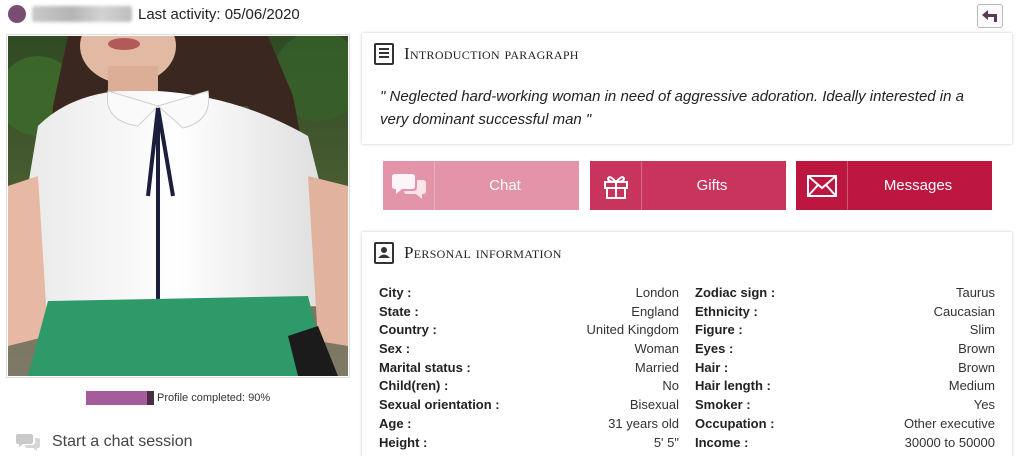 This screenshot has height=456, width=1024. Describe the element at coordinates (845, 442) in the screenshot. I see `info-row-income: Income :30000 to 50000` at that location.